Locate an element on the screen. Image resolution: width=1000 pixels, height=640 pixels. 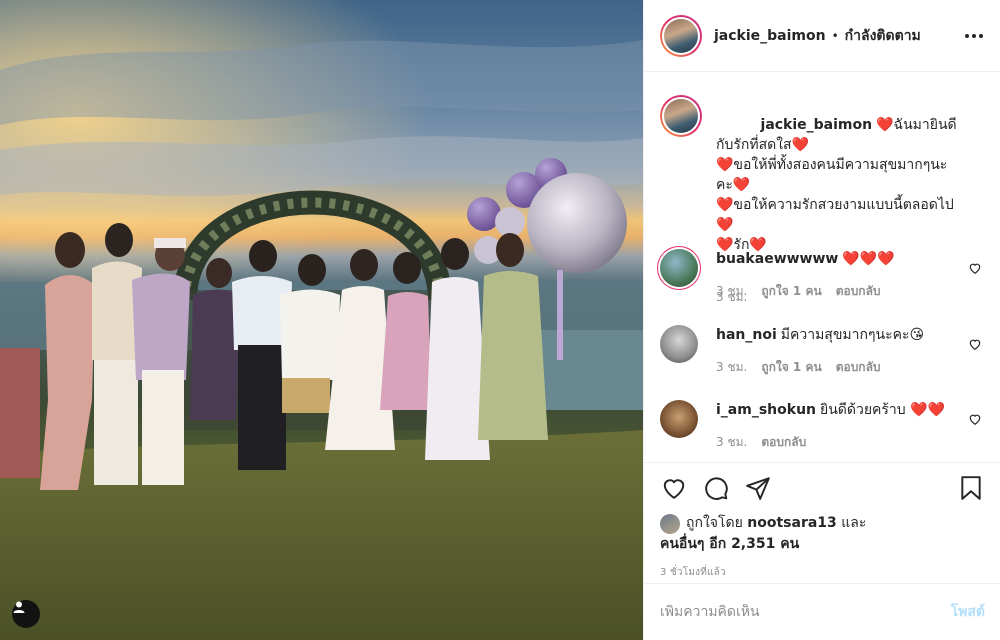
bookmark-icon is located at coordinates (971, 488).